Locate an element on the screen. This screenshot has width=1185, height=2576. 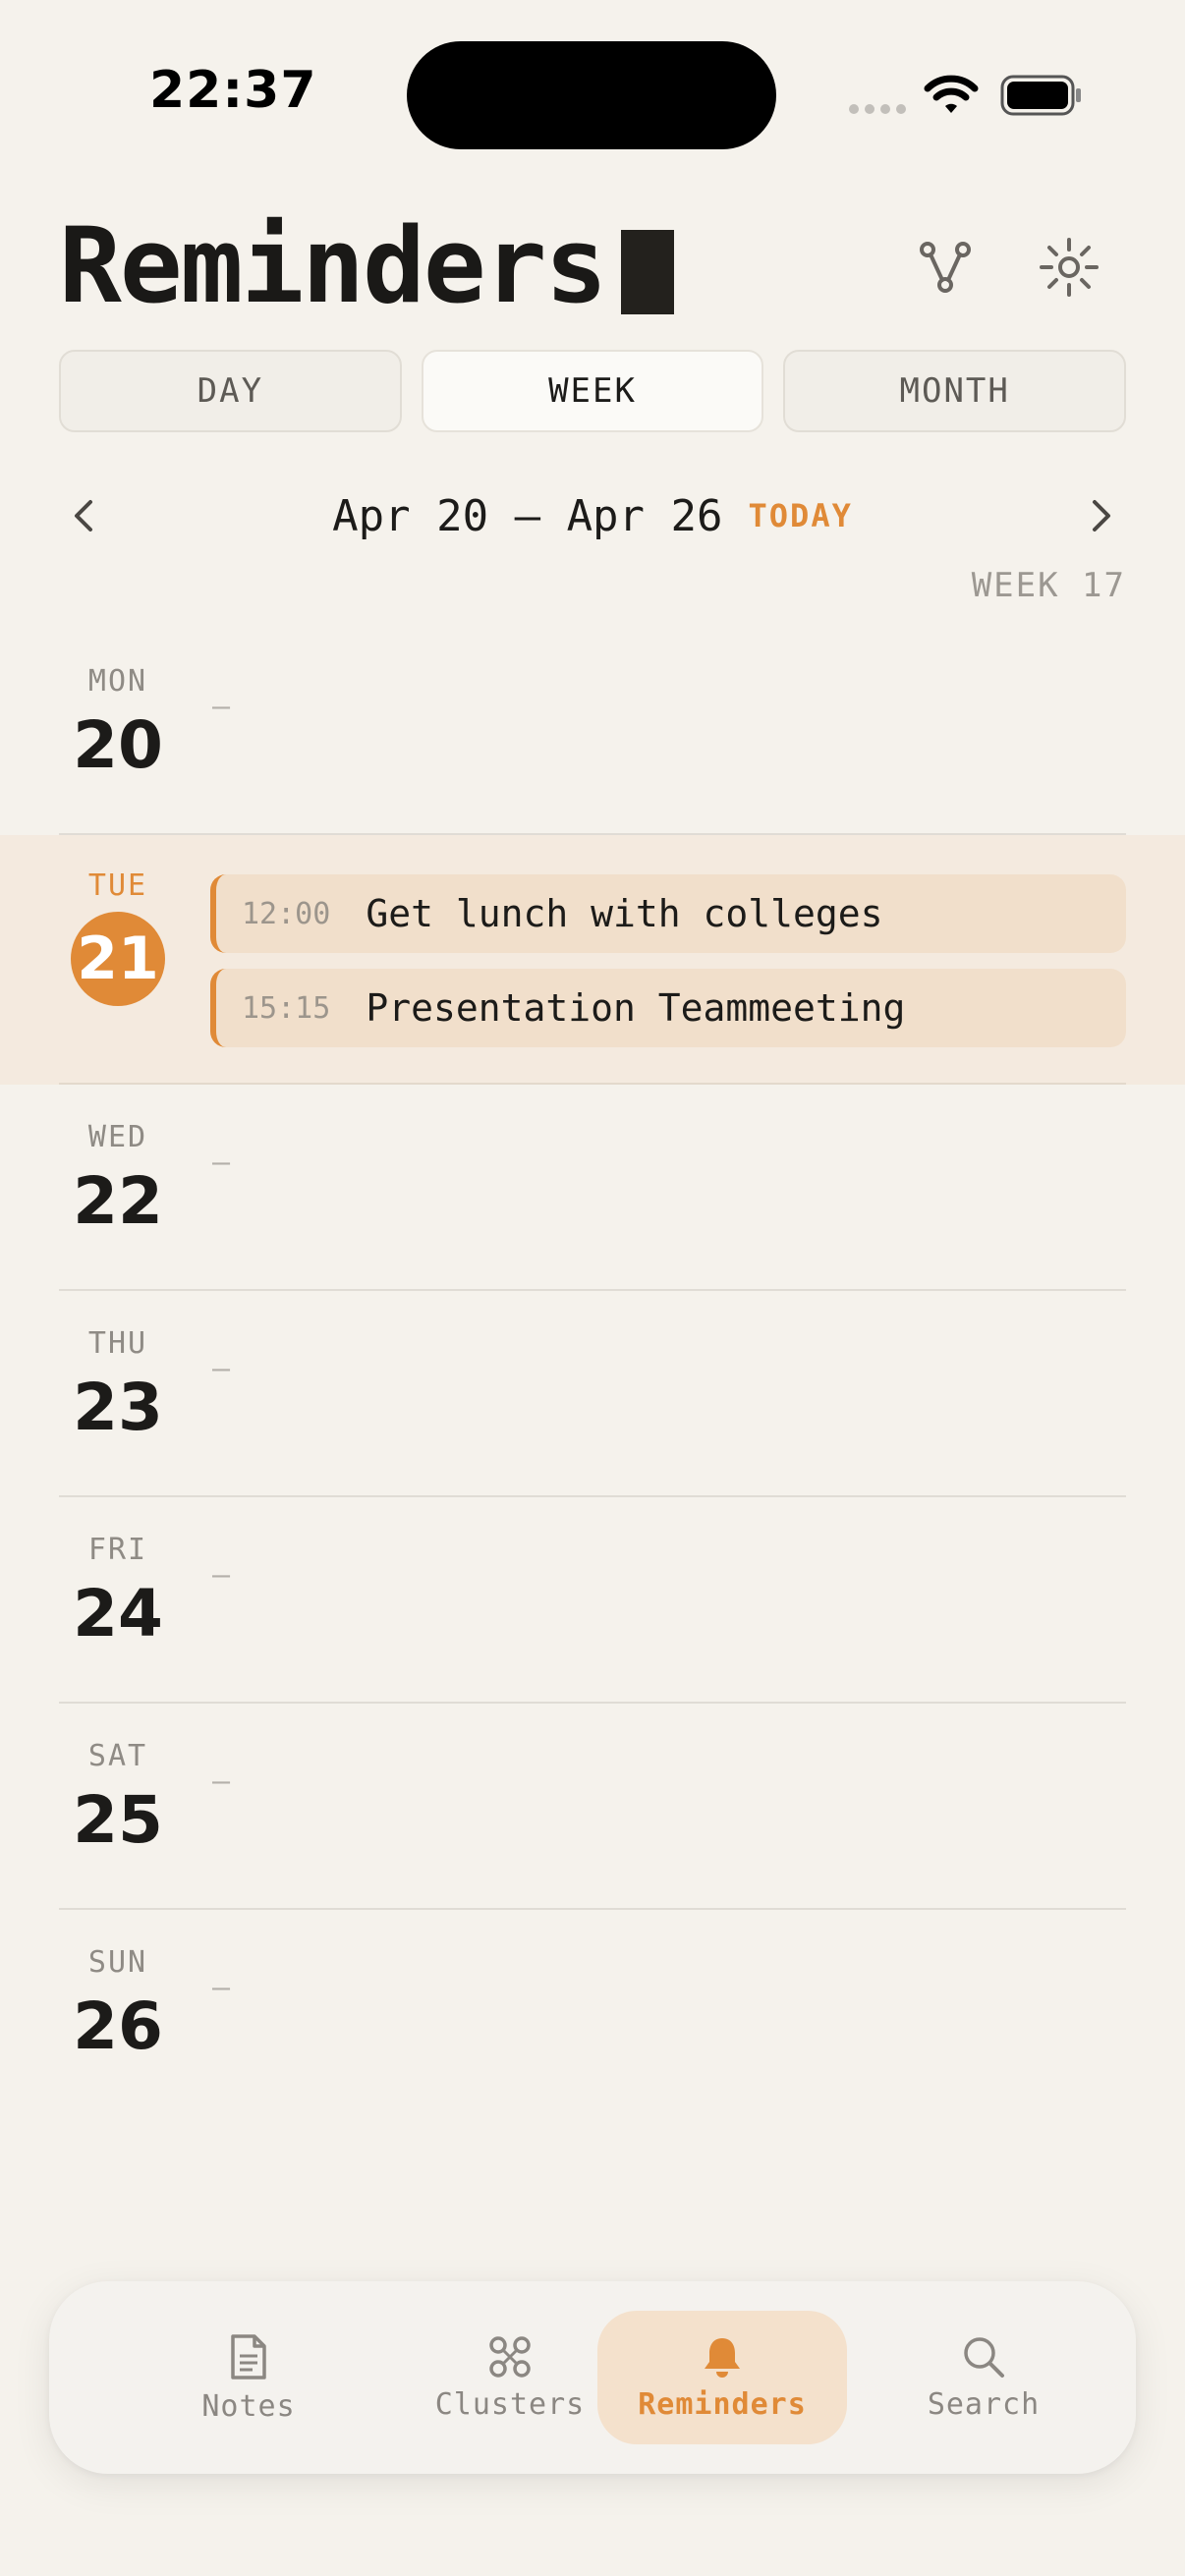
day-row-sat: SAT 25 — is located at coordinates (592, 1807).